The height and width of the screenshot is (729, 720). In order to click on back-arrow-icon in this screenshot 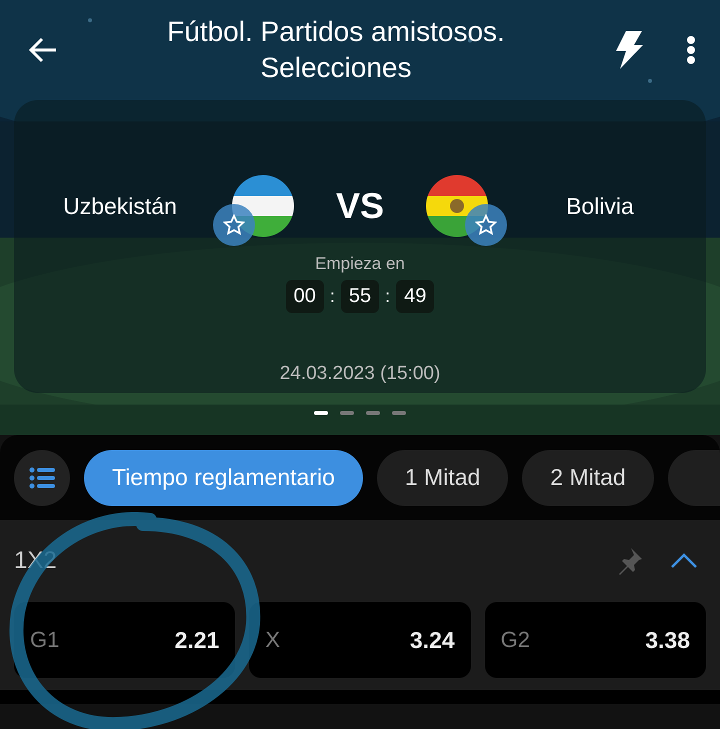, I will do `click(43, 50)`.